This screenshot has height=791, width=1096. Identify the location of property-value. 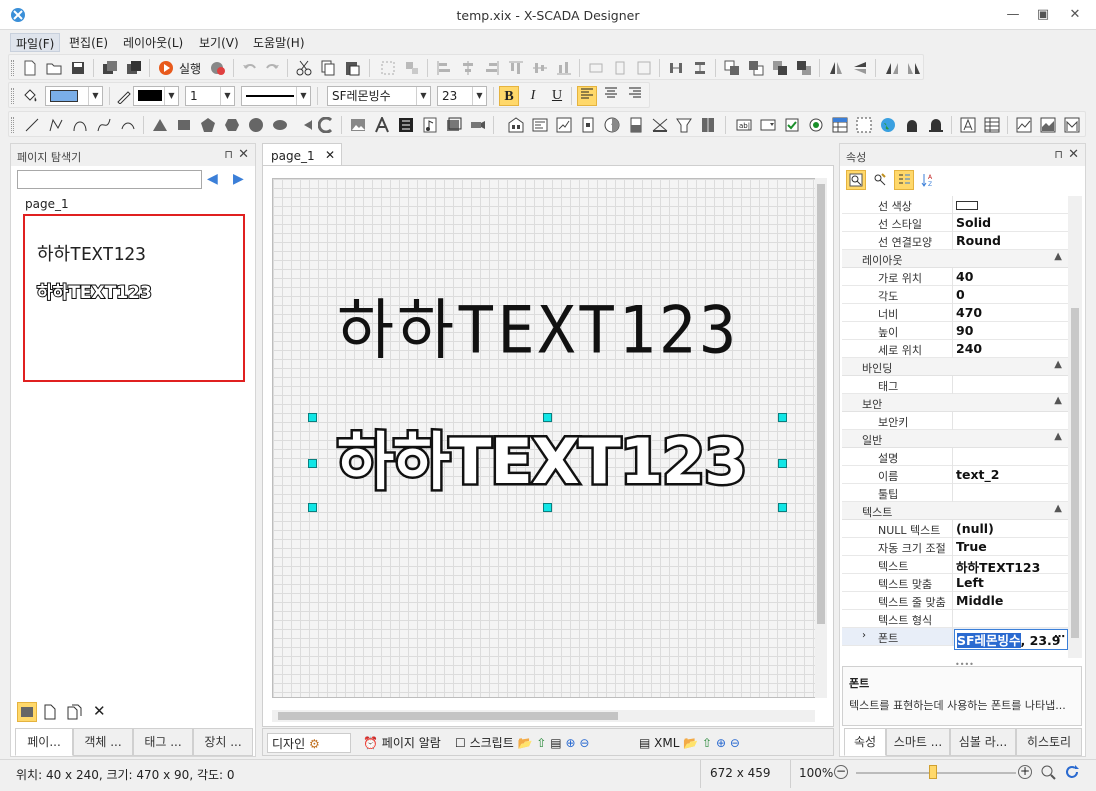
(967, 205).